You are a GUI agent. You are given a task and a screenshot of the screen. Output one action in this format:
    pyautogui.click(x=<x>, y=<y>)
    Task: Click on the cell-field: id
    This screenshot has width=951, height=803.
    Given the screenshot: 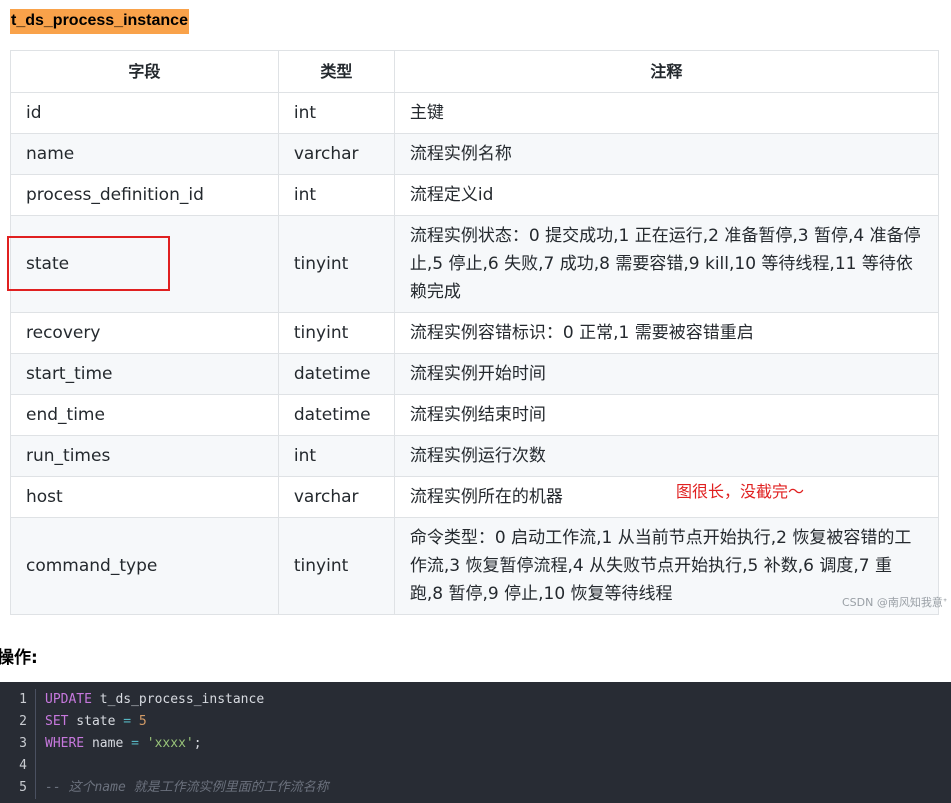 What is the action you would take?
    pyautogui.click(x=144, y=113)
    